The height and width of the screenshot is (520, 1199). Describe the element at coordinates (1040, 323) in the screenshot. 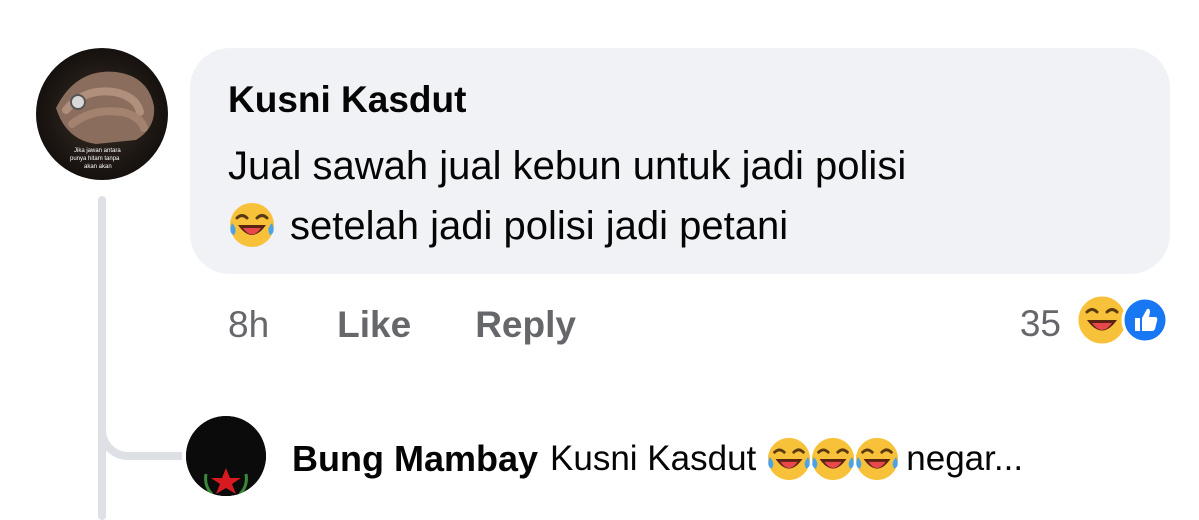

I see `reaction-count: 35` at that location.